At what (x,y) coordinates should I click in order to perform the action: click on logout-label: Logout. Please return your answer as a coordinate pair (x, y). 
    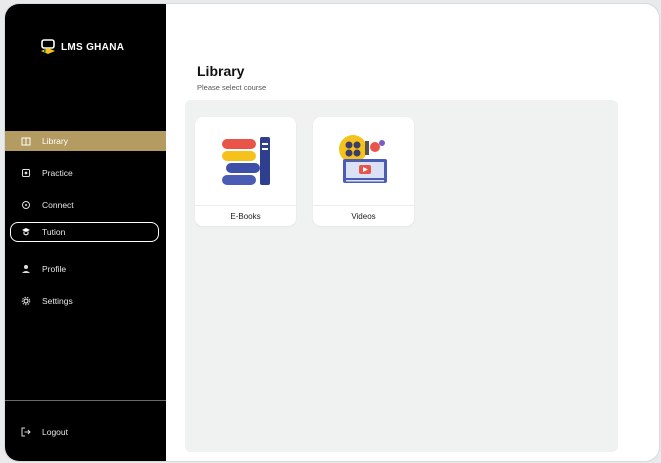
    Looking at the image, I should click on (55, 432).